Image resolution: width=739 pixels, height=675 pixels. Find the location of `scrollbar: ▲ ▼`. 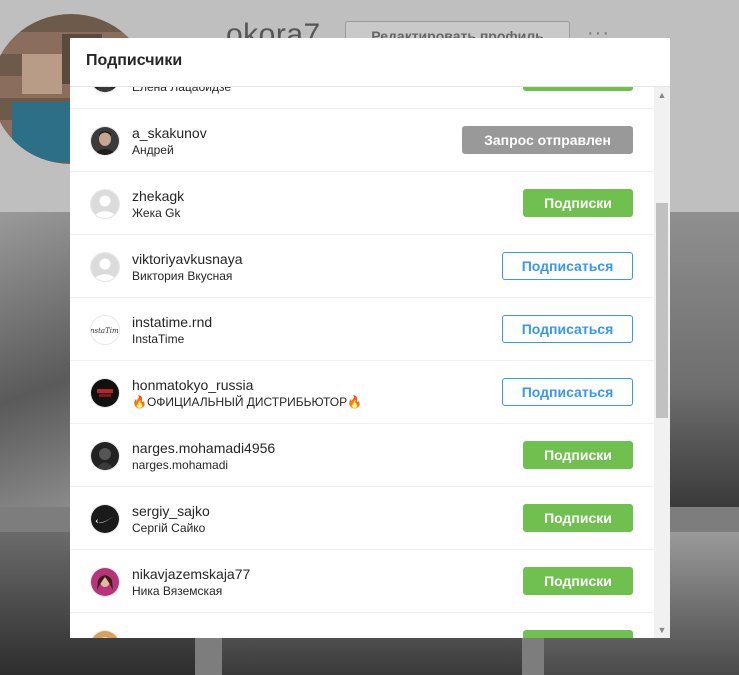

scrollbar: ▲ ▼ is located at coordinates (662, 362).